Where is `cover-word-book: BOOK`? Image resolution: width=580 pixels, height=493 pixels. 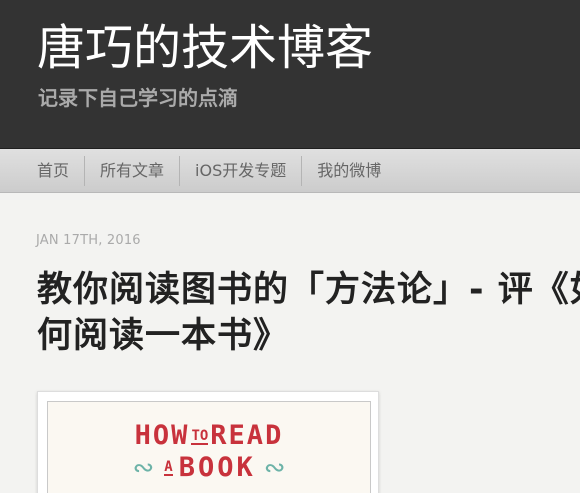
cover-word-book: BOOK is located at coordinates (217, 467).